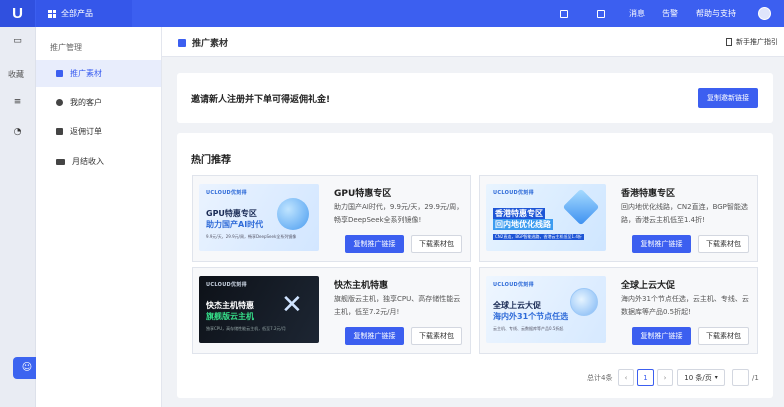 The height and width of the screenshot is (407, 784). I want to click on thumb-caption: 9.9元/天，29.9元/周，畅享DeepSeek全系列镜像, so click(251, 236).